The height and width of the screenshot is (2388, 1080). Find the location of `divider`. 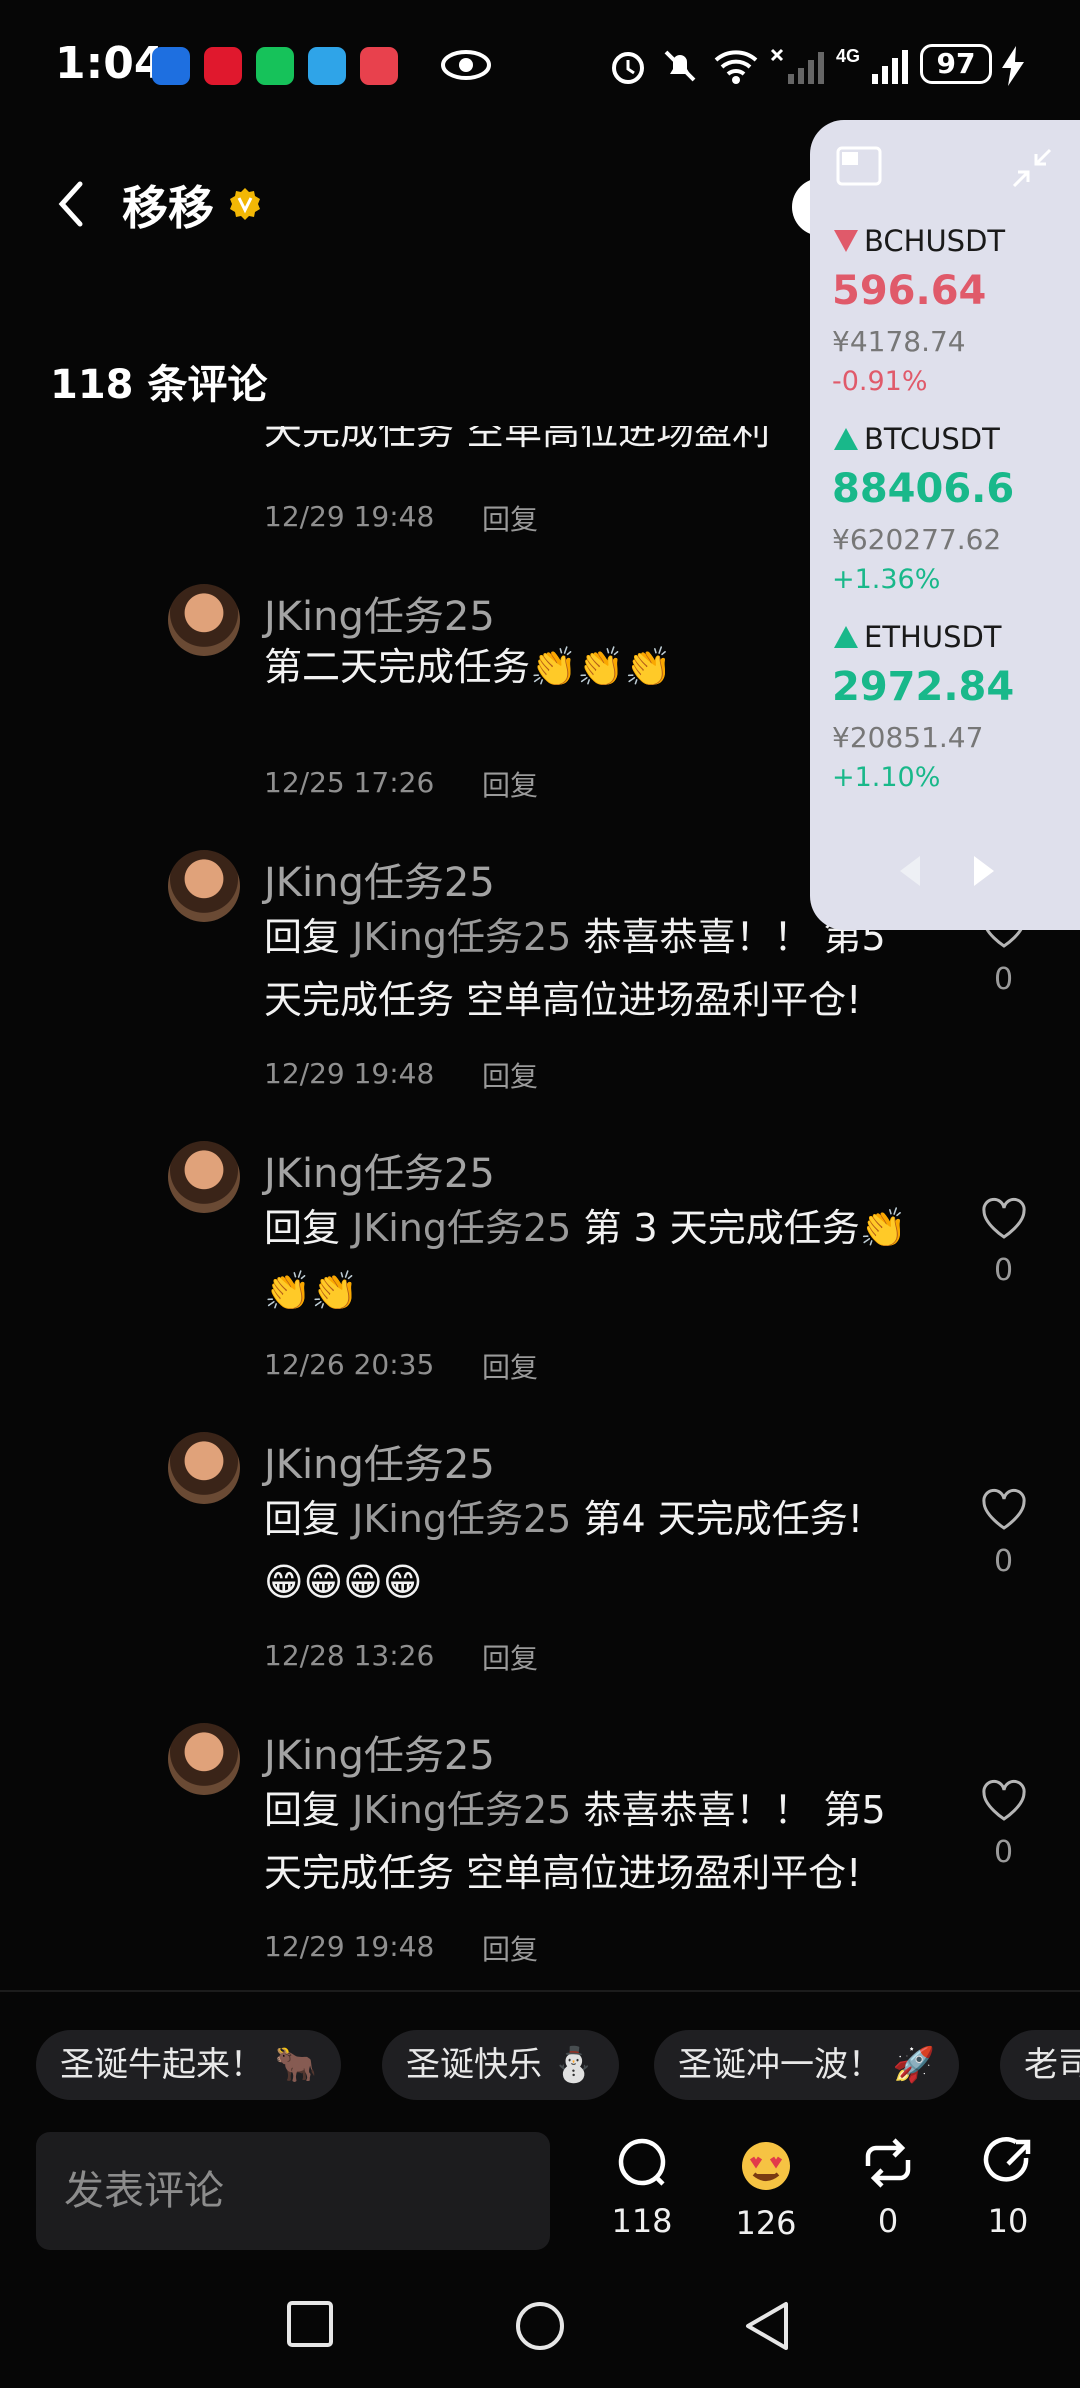

divider is located at coordinates (540, 1991).